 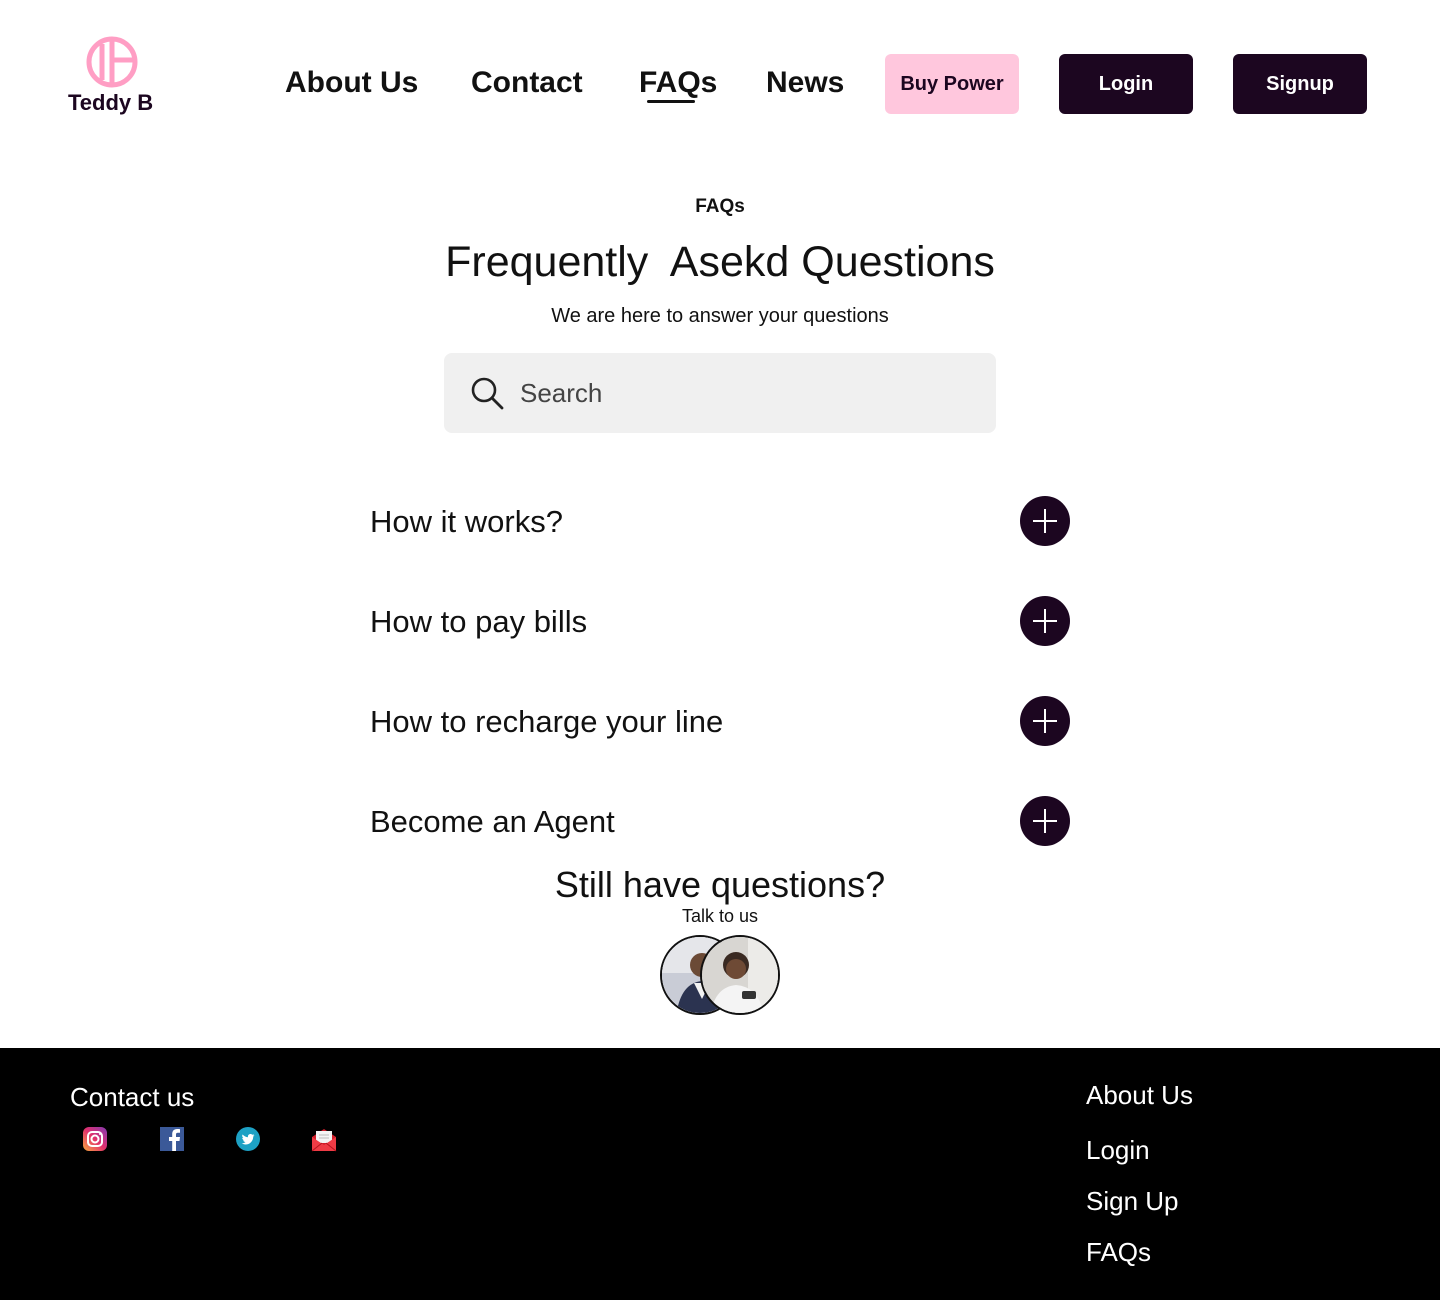 I want to click on instagram-icon, so click(x=95, y=1139).